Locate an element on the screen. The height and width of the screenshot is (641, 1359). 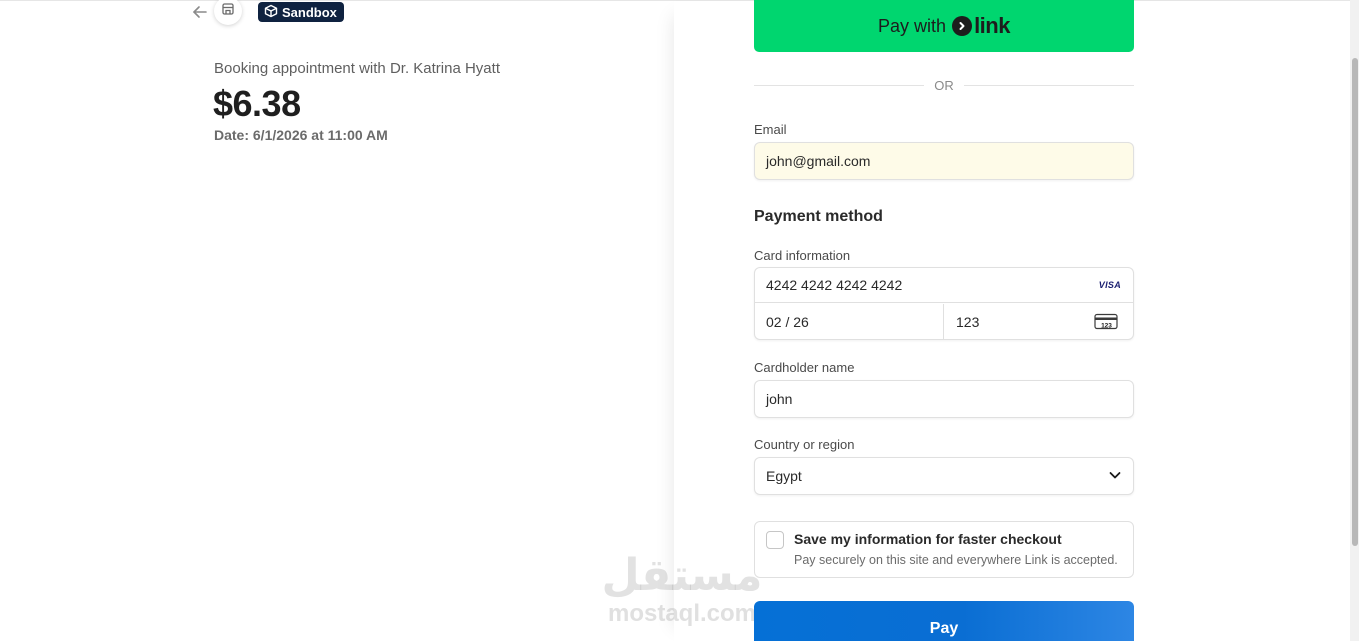
appointment-date: Date: 6/1/2026 at 11:00 AM is located at coordinates (301, 135).